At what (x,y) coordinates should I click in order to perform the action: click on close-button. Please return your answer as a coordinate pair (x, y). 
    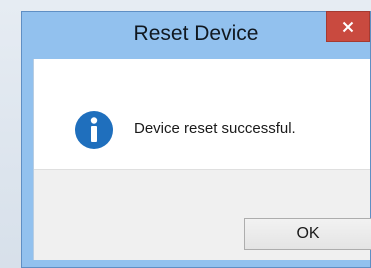
    Looking at the image, I should click on (348, 26).